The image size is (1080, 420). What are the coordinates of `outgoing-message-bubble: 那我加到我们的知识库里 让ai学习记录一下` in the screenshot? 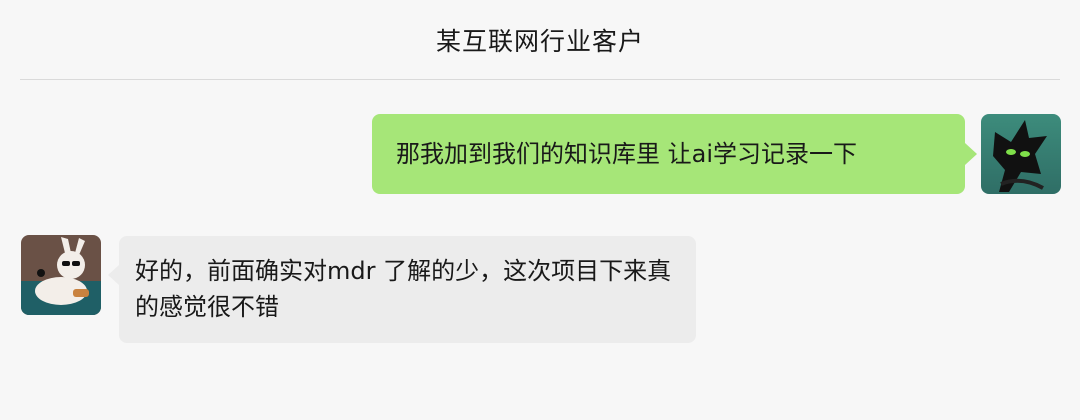 It's located at (674, 154).